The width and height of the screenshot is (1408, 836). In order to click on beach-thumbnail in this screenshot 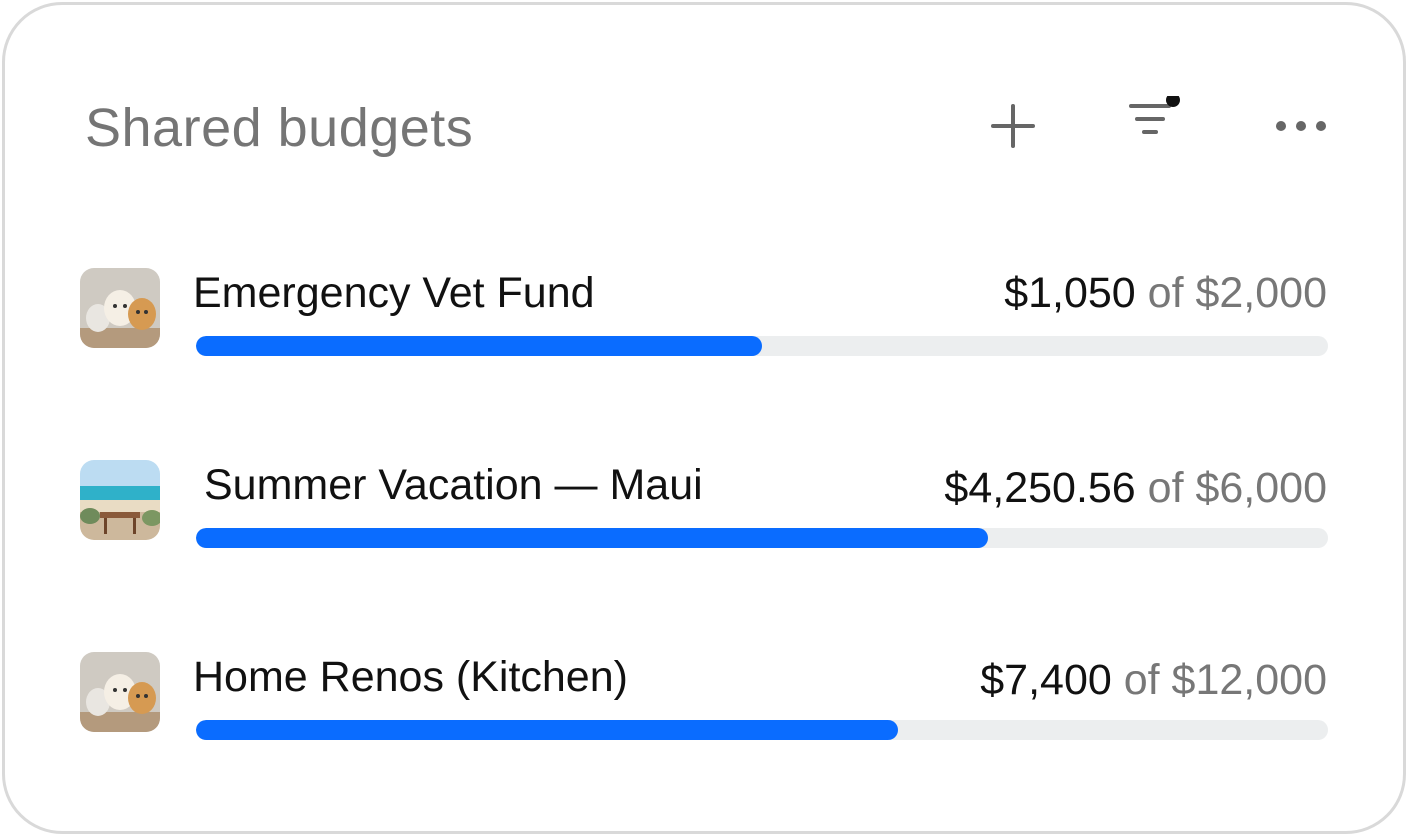, I will do `click(120, 500)`.